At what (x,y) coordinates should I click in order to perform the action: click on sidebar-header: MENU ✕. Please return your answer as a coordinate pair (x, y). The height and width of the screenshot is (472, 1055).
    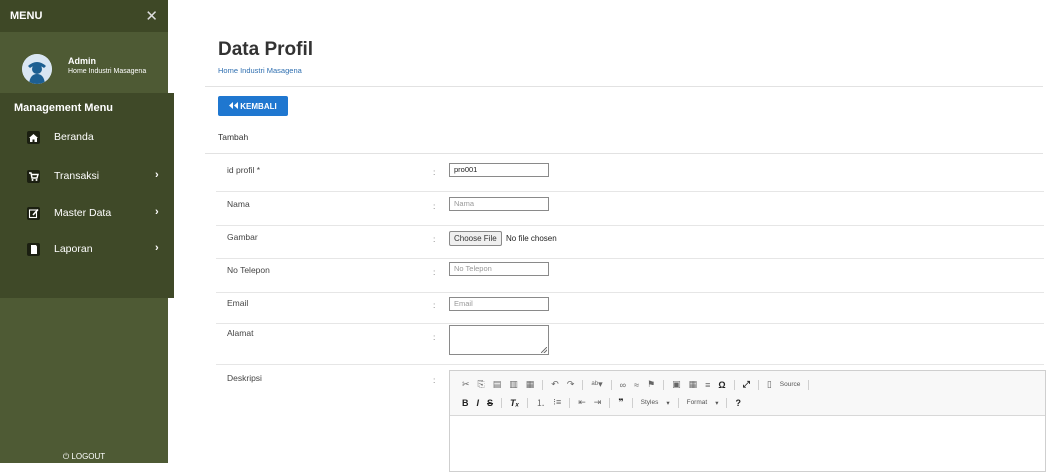
    Looking at the image, I should click on (84, 16).